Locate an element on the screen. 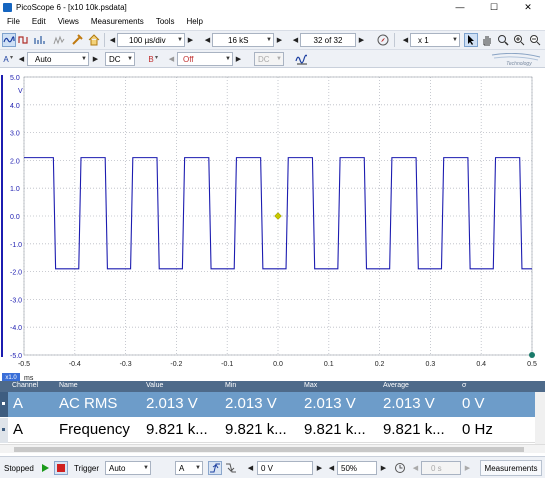  rising-edge-icon is located at coordinates (215, 468).